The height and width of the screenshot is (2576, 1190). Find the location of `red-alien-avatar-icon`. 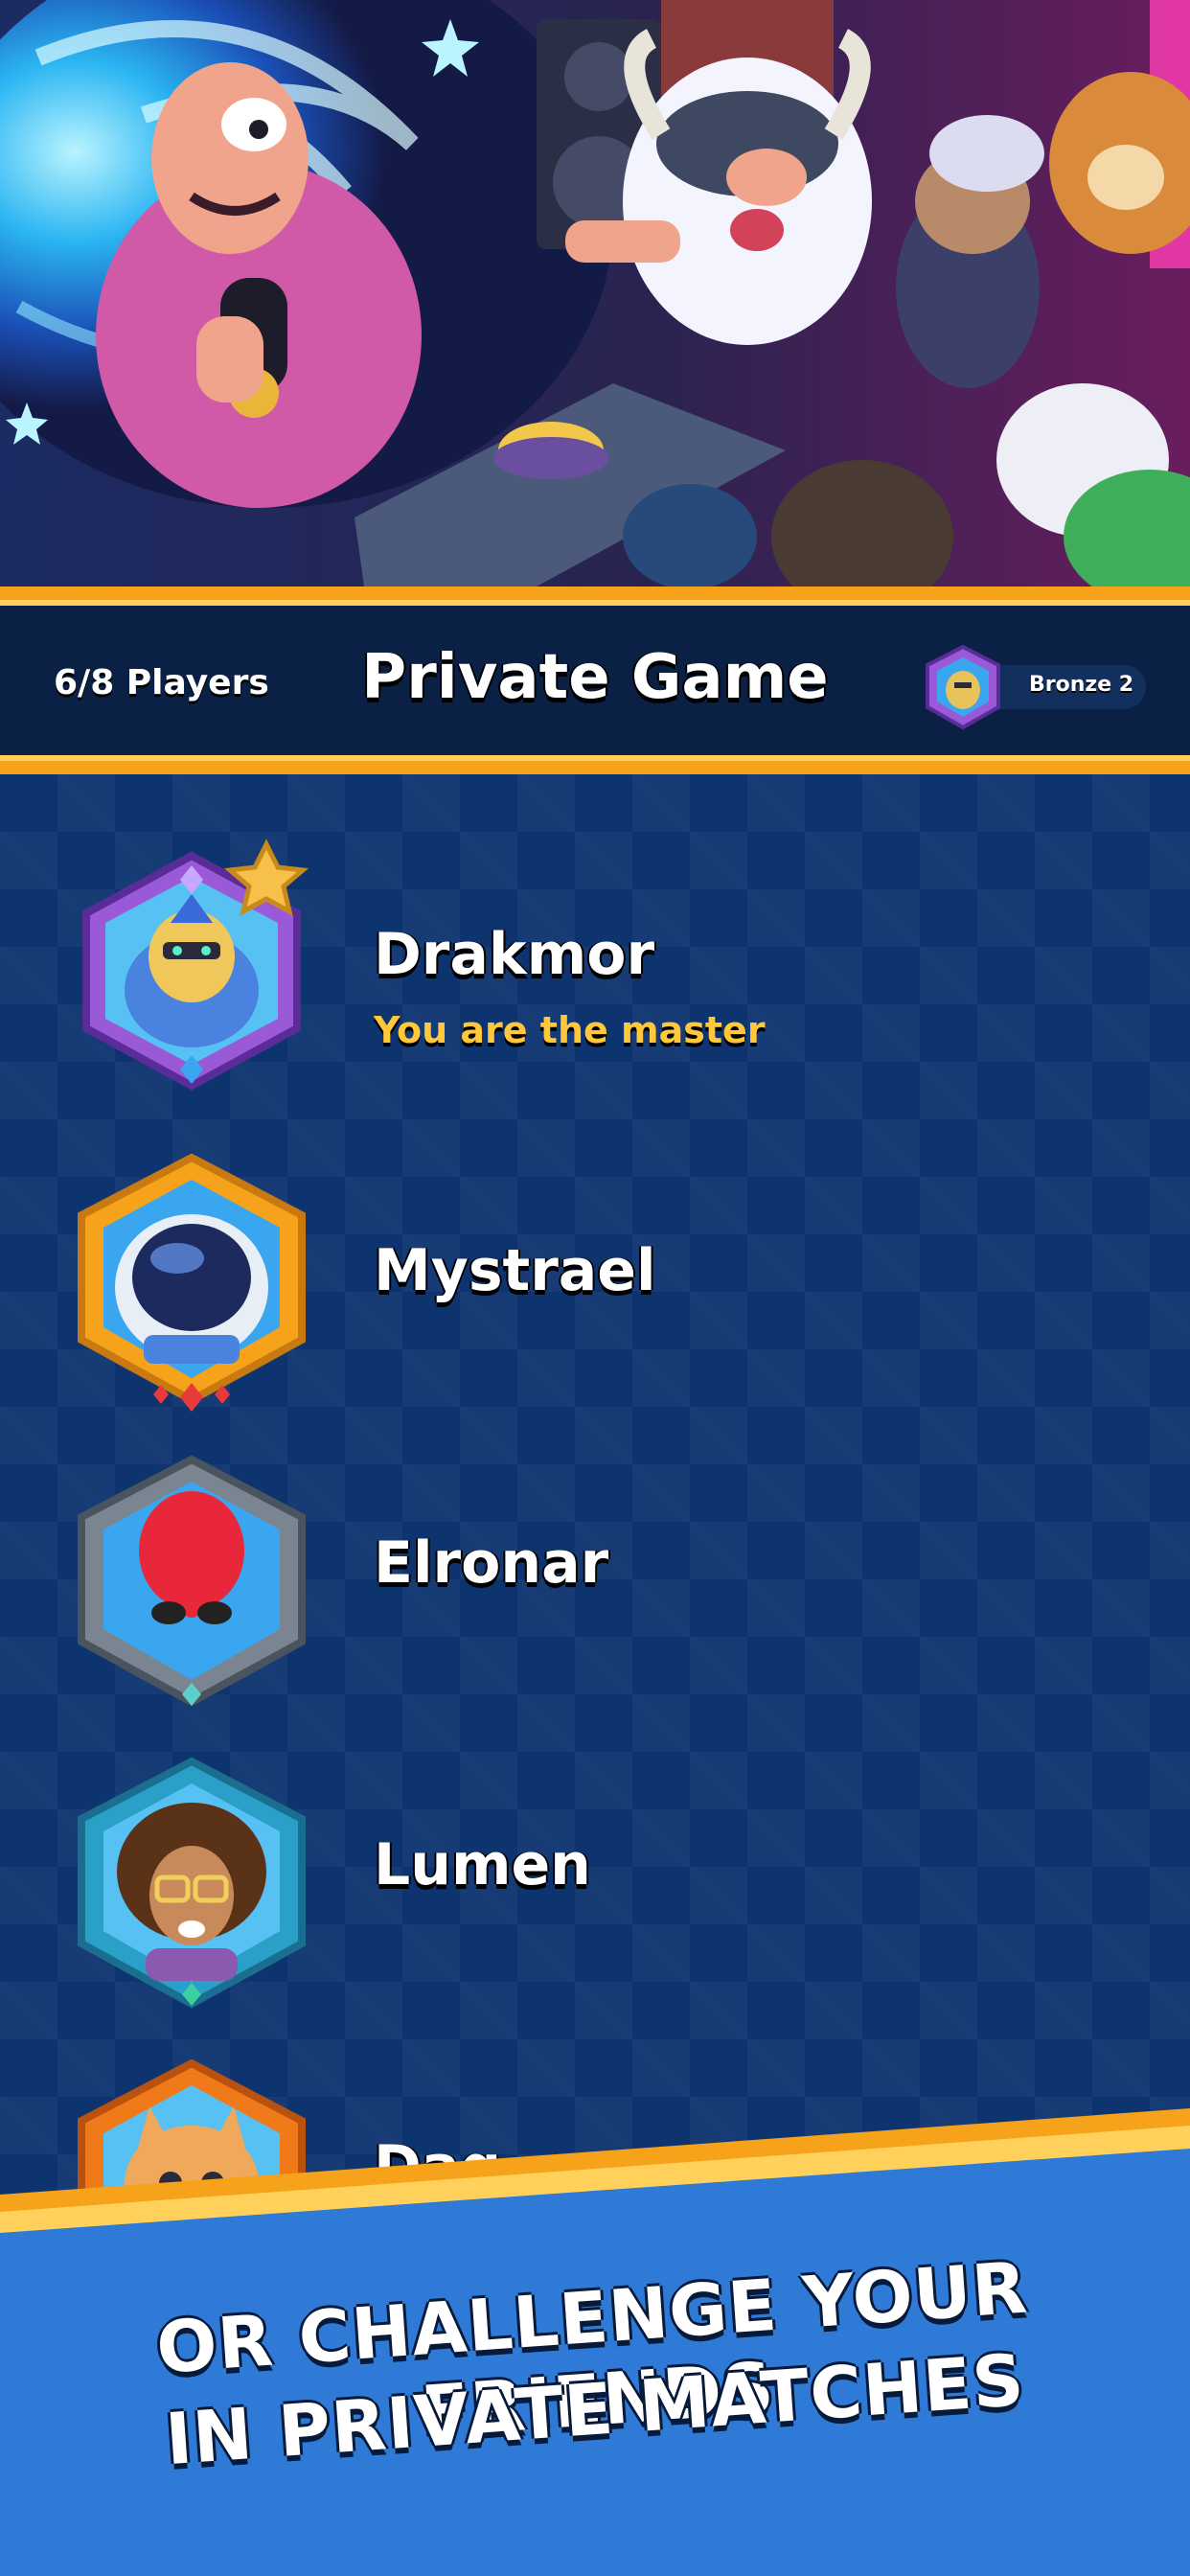

red-alien-avatar-icon is located at coordinates (192, 1581).